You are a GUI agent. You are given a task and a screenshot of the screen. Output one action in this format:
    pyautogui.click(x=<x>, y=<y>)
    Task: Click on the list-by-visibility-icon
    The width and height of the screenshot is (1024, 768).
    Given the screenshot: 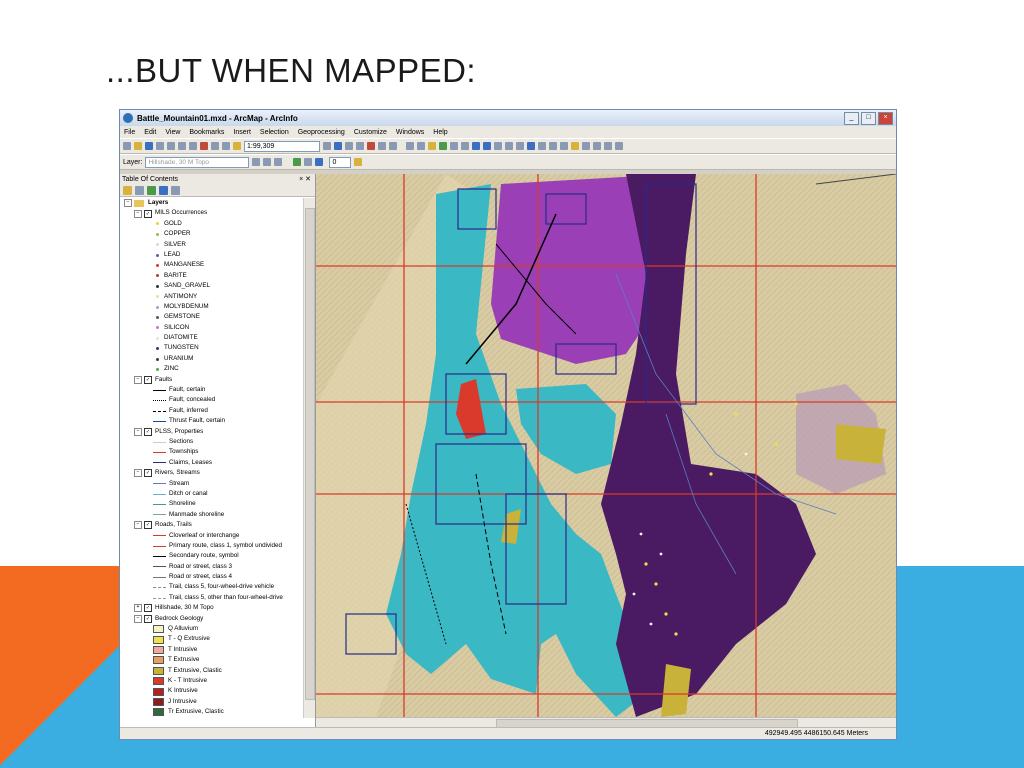 What is the action you would take?
    pyautogui.click(x=151, y=190)
    